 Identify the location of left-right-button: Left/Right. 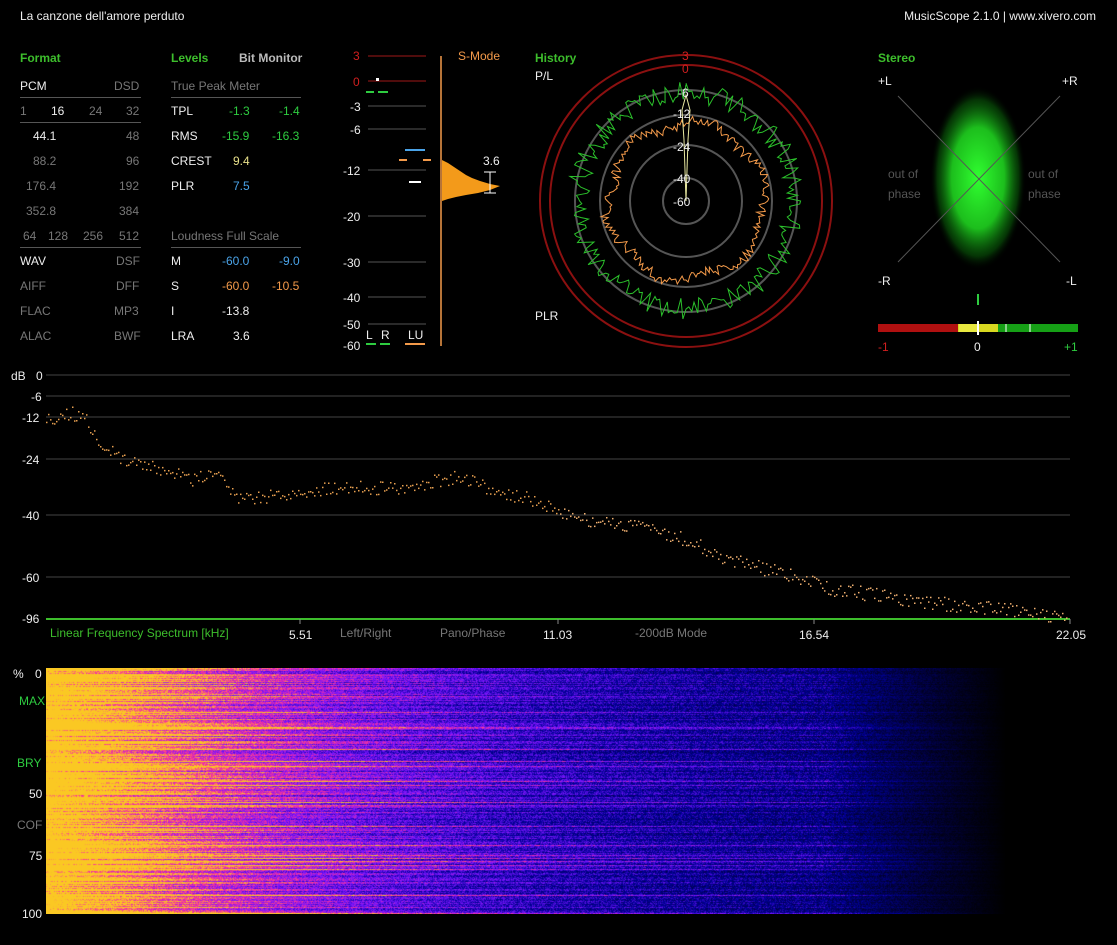
(365, 633).